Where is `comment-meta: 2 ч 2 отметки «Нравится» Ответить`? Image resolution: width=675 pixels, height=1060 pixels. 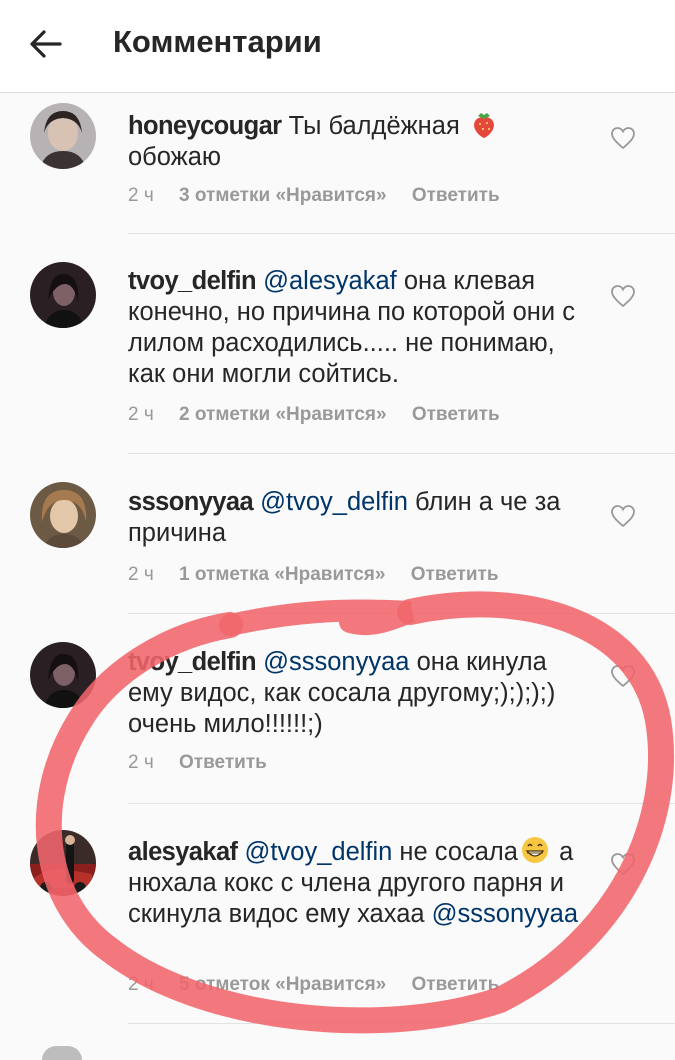
comment-meta: 2 ч 2 отметки «Нравится» Ответить is located at coordinates (314, 415).